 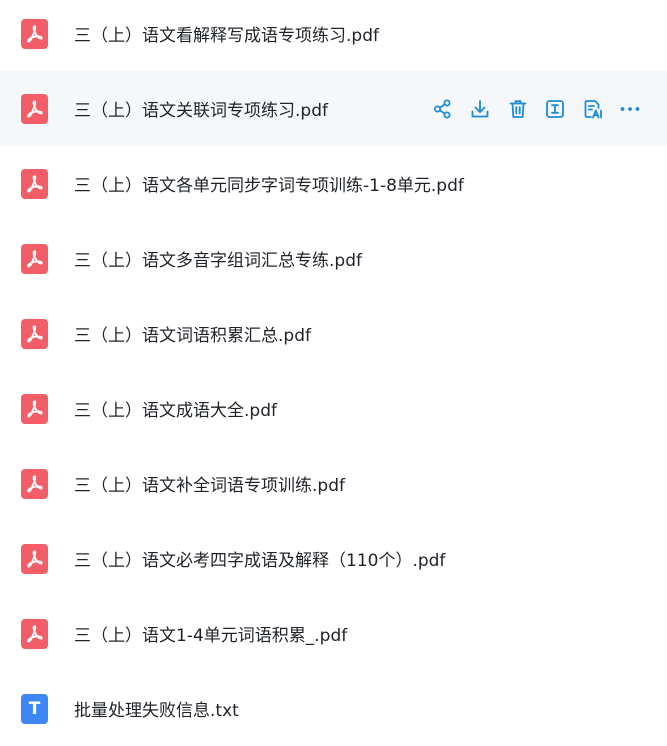 I want to click on file-row: 三（上）语文补全词语专项训练.pdf, so click(x=333, y=483).